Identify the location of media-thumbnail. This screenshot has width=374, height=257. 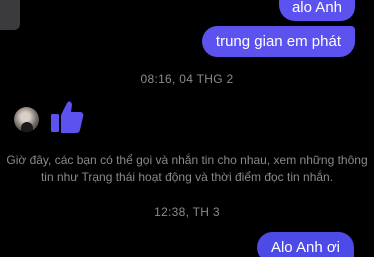
(10, 15).